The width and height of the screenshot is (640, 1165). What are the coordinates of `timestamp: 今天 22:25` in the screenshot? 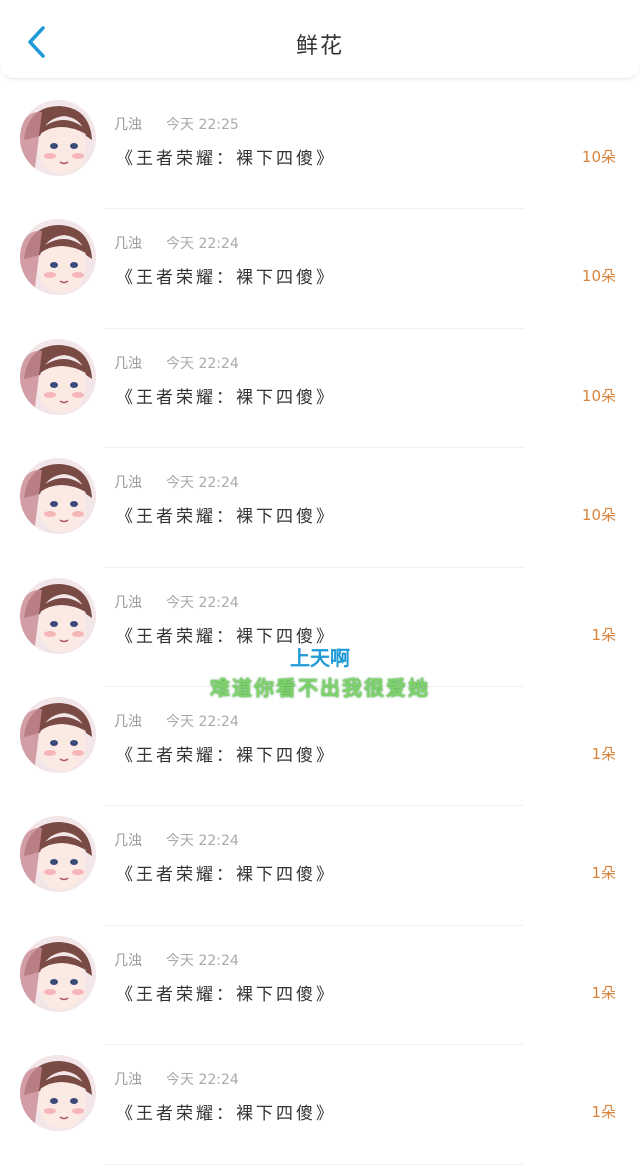 It's located at (202, 125).